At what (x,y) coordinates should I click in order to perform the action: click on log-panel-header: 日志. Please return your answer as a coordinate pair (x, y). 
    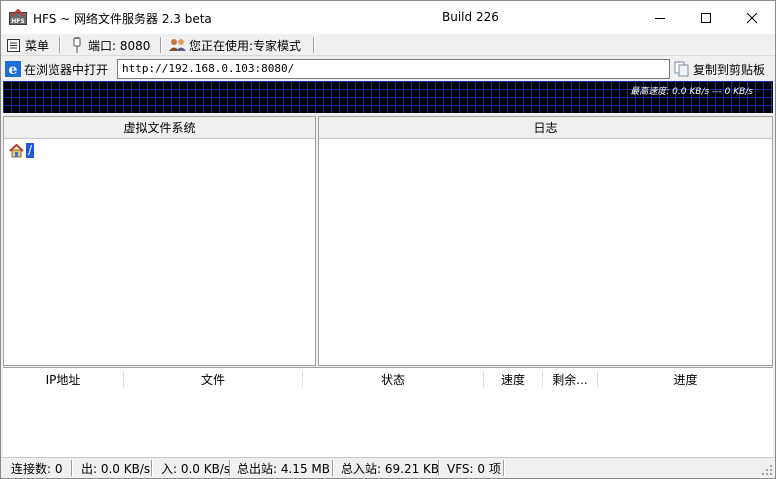
    Looking at the image, I should click on (545, 128).